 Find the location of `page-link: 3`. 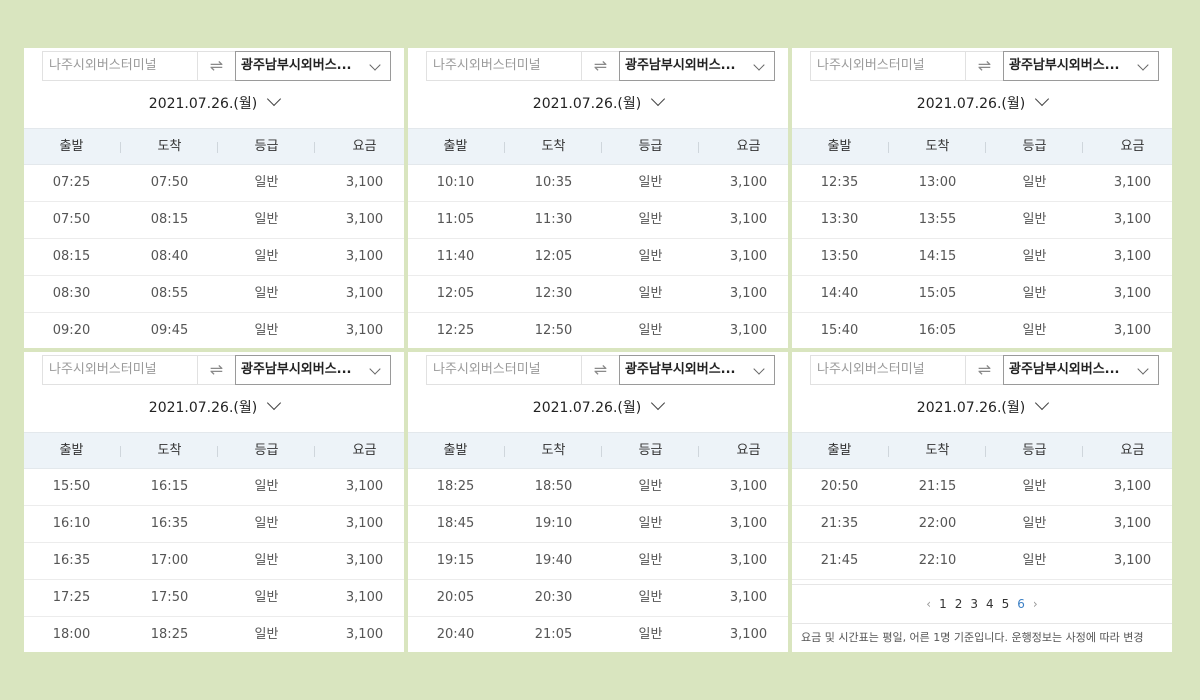

page-link: 3 is located at coordinates (974, 604).